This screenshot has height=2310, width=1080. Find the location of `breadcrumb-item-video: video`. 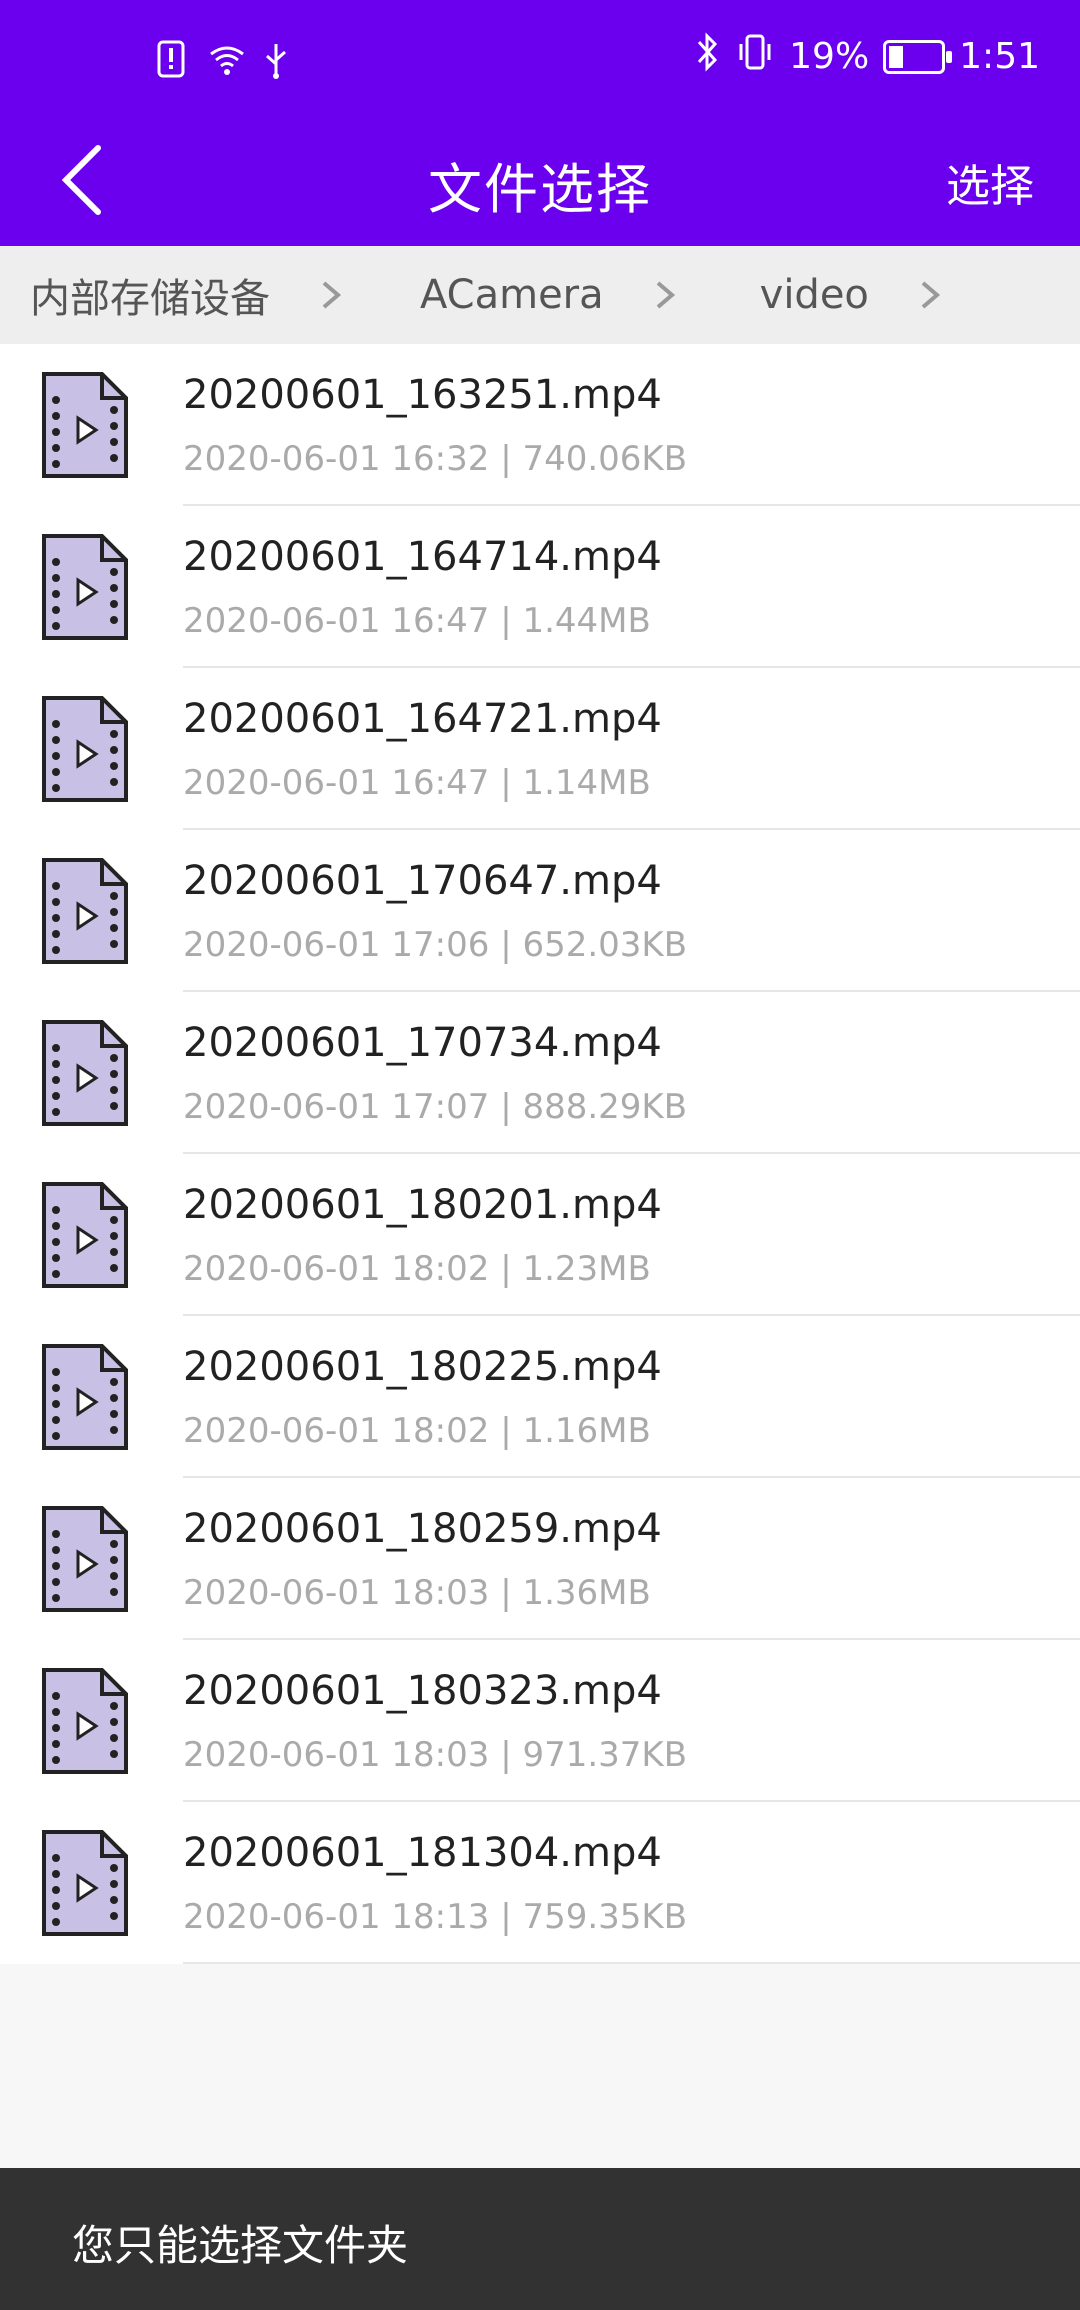

breadcrumb-item-video: video is located at coordinates (839, 295).